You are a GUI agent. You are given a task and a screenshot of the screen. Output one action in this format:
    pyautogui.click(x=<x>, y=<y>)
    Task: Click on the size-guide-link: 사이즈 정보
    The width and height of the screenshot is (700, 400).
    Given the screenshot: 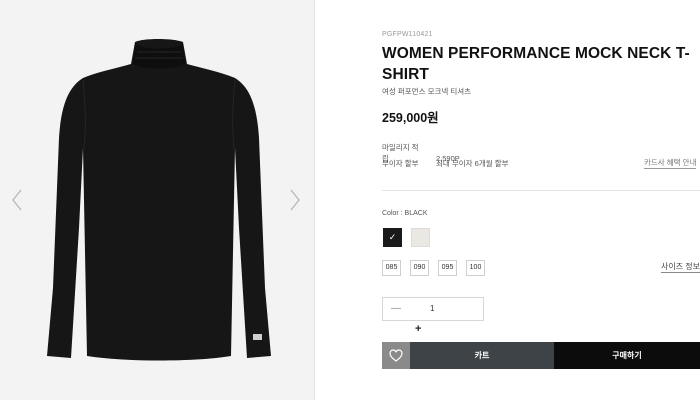 What is the action you would take?
    pyautogui.click(x=680, y=267)
    